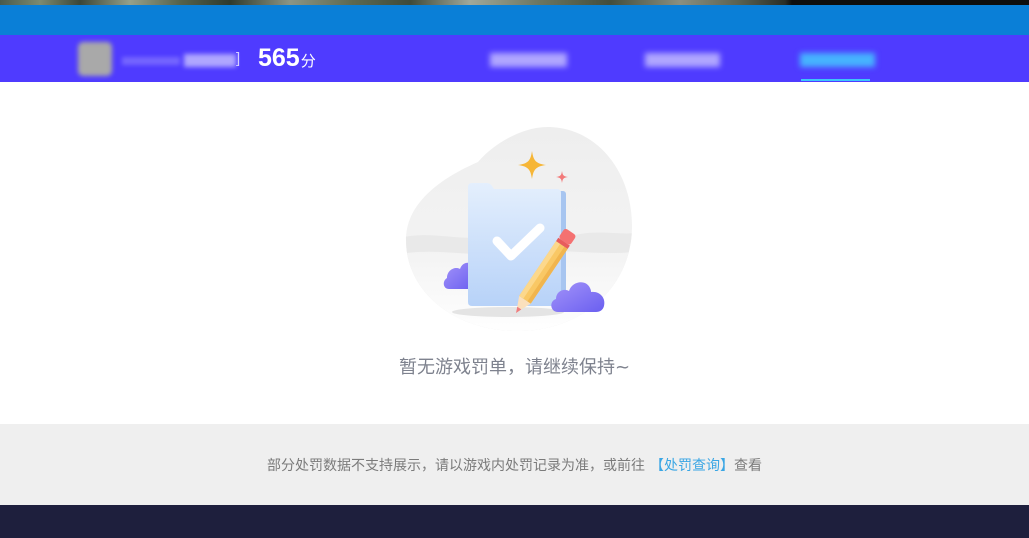  What do you see at coordinates (210, 60) in the screenshot?
I see `server-name-redacted` at bounding box center [210, 60].